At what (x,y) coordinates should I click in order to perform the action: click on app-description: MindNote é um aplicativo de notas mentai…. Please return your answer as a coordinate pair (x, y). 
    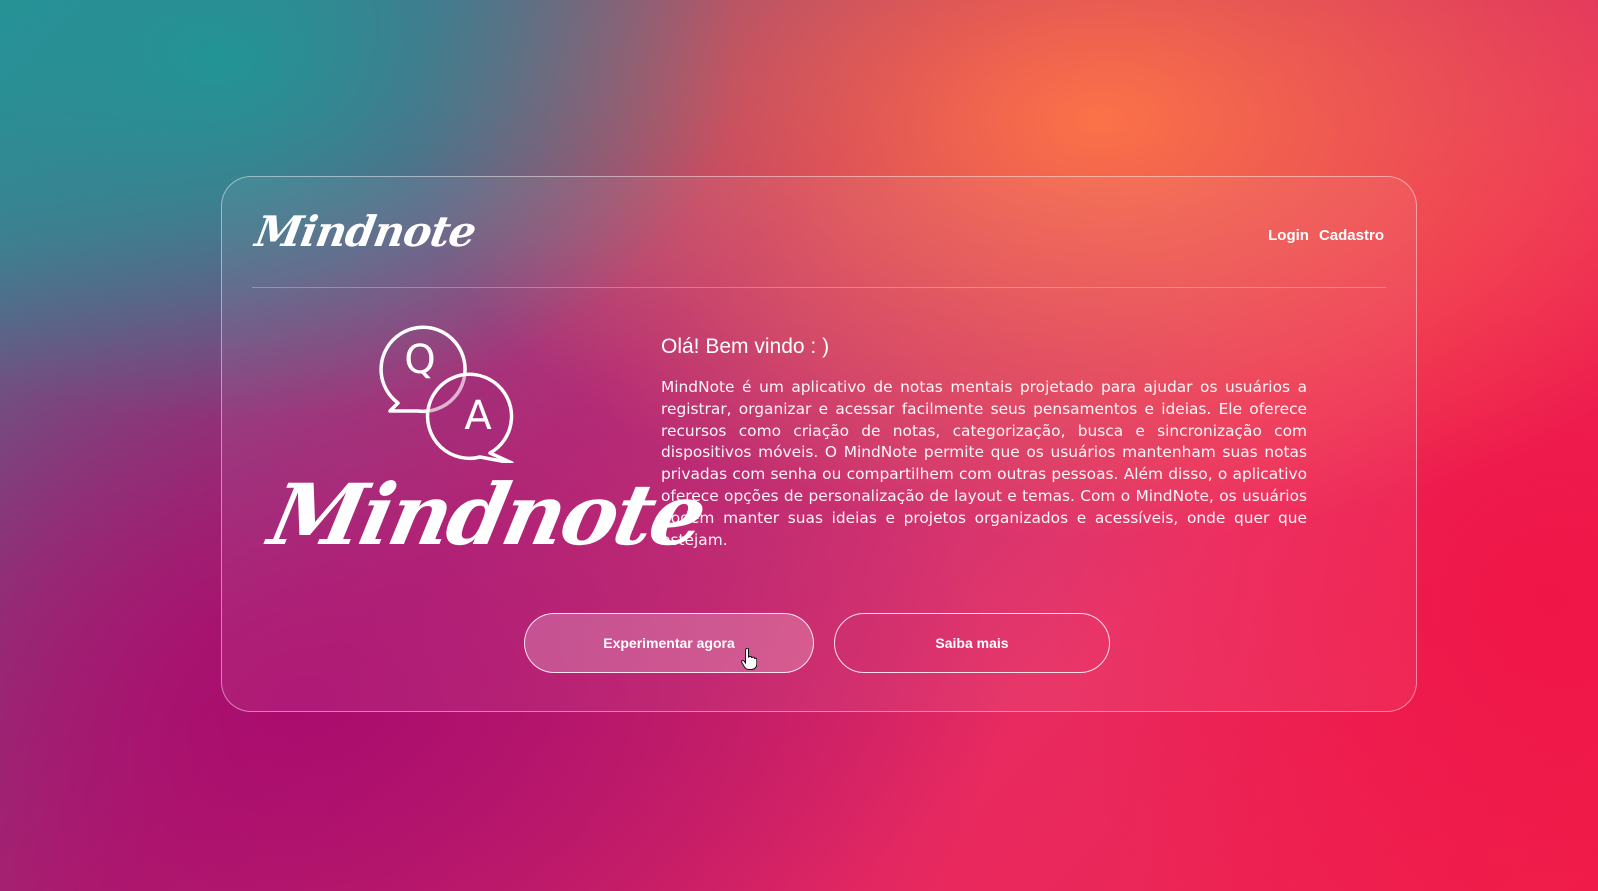
    Looking at the image, I should click on (984, 463).